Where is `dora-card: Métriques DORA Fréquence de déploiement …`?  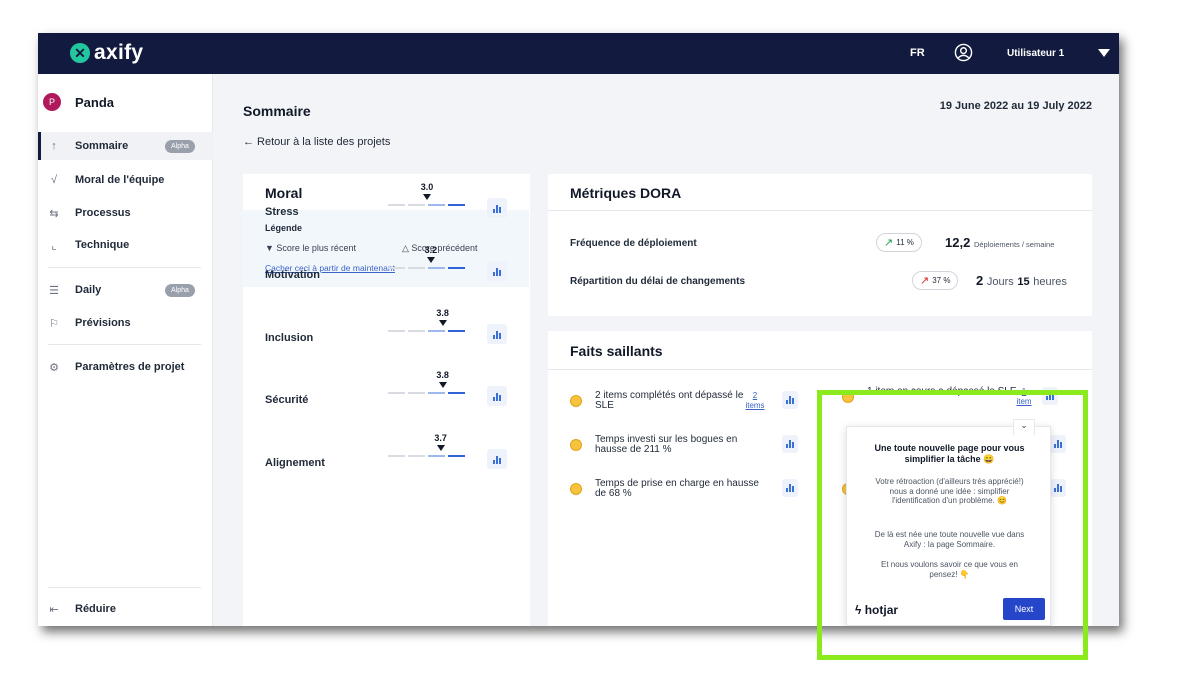
dora-card: Métriques DORA Fréquence de déploiement … is located at coordinates (820, 245).